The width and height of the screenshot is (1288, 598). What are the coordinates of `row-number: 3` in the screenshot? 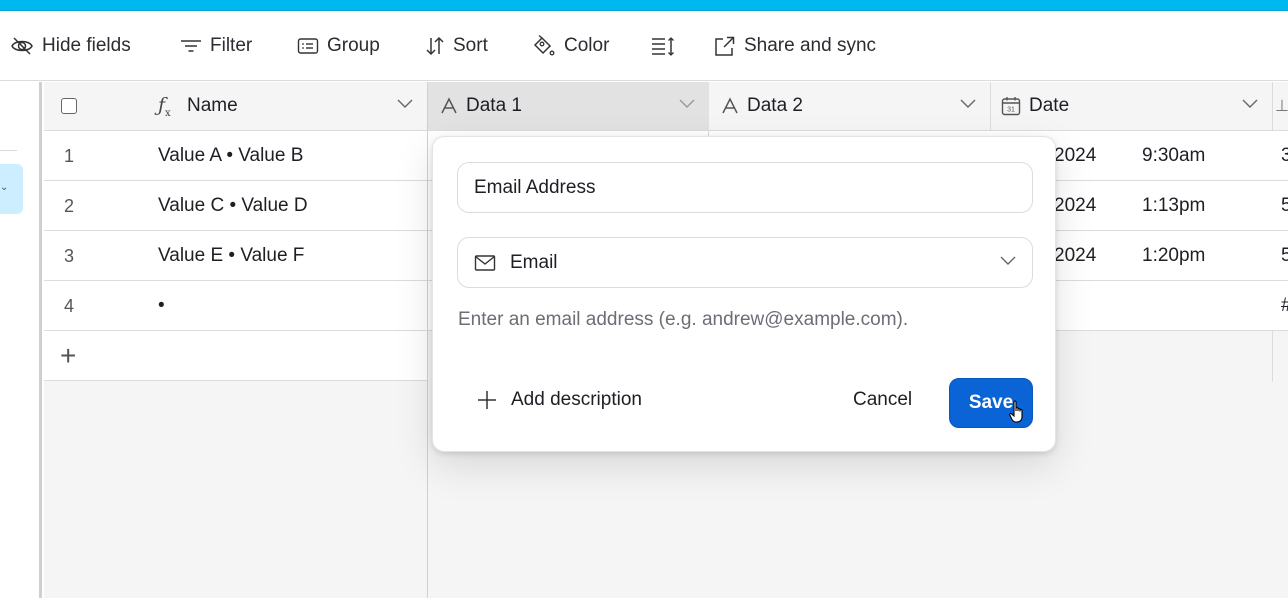 It's located at (69, 255).